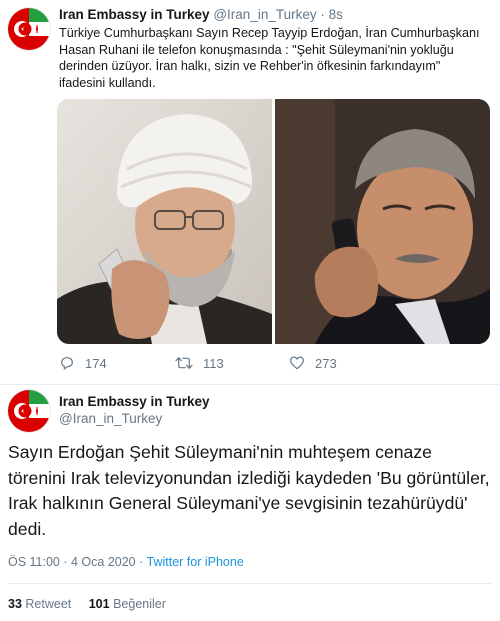  I want to click on tweet-timestamp: ÖS 11:00 · 4 Oca 2020 ·, so click(77, 562).